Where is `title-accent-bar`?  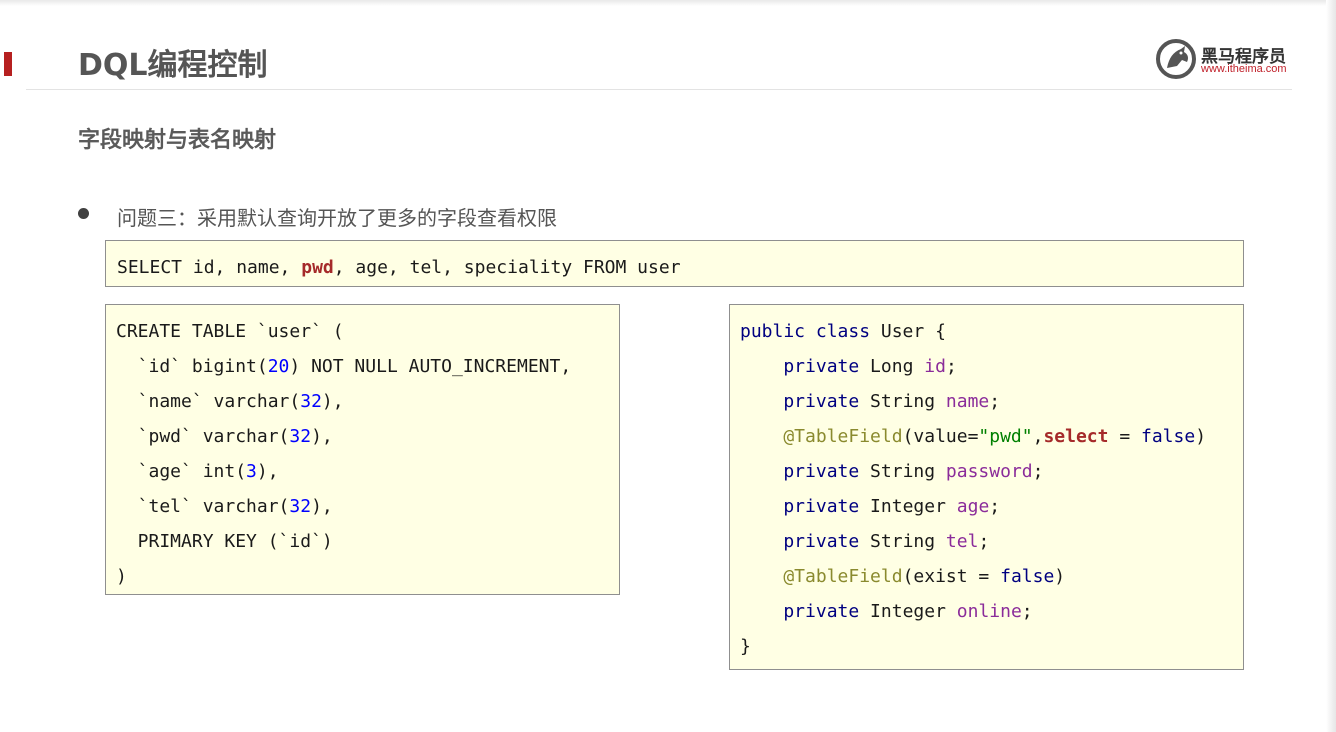
title-accent-bar is located at coordinates (8, 64).